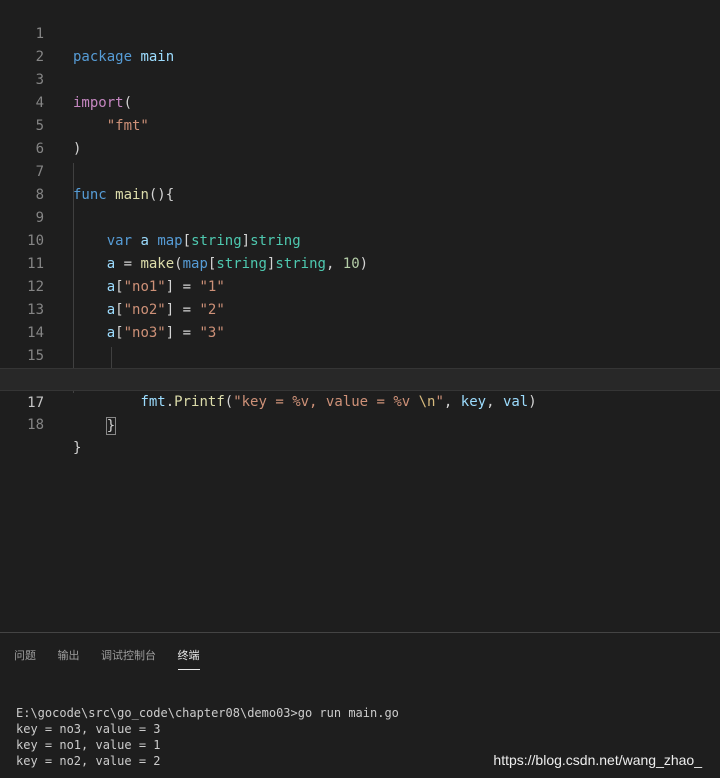 Image resolution: width=720 pixels, height=778 pixels. Describe the element at coordinates (597, 760) in the screenshot. I see `watermark: https://blog.csdn.net/wang_zhao_` at that location.